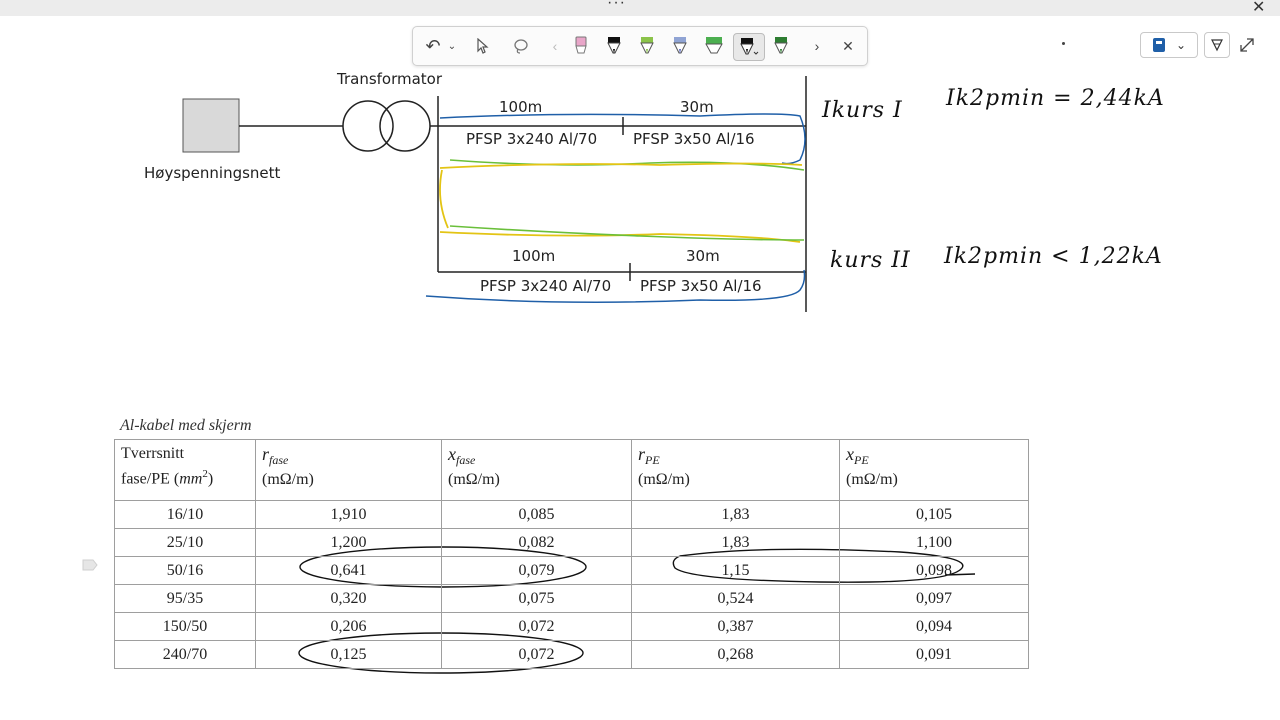  I want to click on table-cell: 0,387, so click(735, 626).